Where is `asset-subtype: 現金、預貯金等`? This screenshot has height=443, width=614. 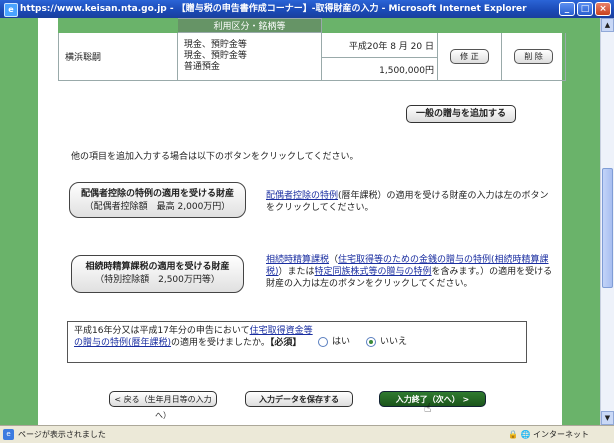 asset-subtype: 現金、預貯金等 is located at coordinates (215, 56).